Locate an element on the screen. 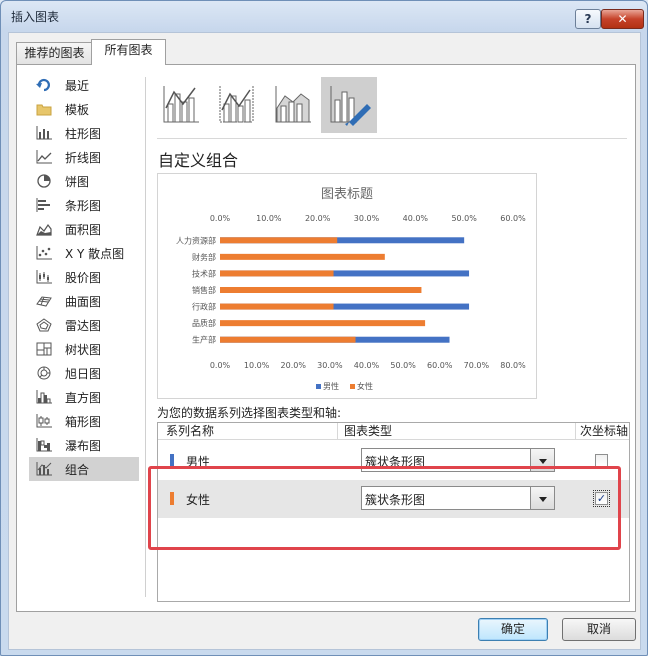 The image size is (648, 656). sidebar-item-treemap: 树状图 is located at coordinates (84, 349).